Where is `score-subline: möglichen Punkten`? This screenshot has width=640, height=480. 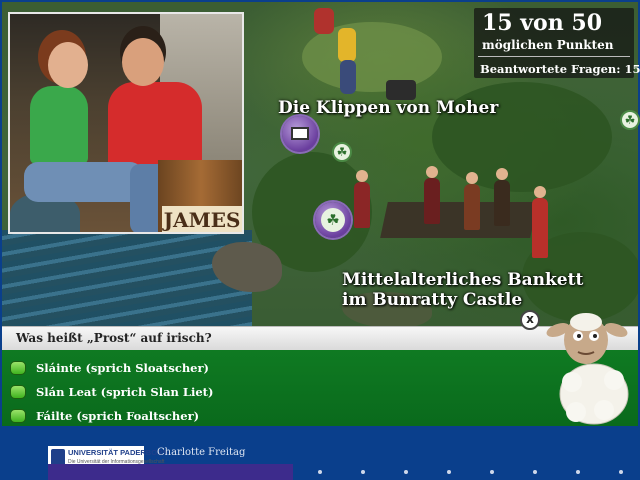
score-subline: möglichen Punkten is located at coordinates (548, 45).